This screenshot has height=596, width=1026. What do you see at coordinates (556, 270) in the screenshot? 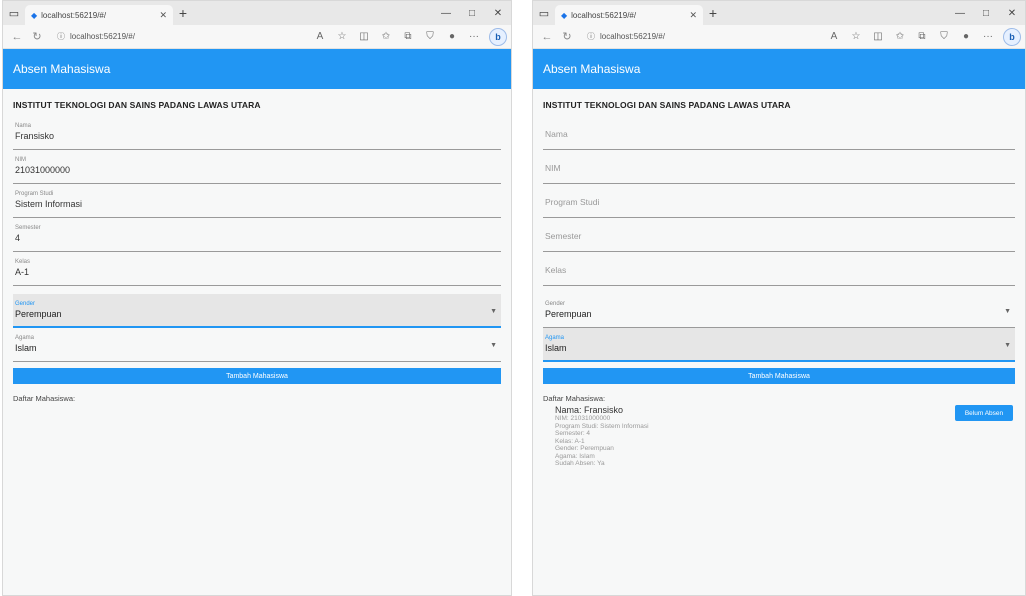
I see `field-placeholder: Kelas` at bounding box center [556, 270].